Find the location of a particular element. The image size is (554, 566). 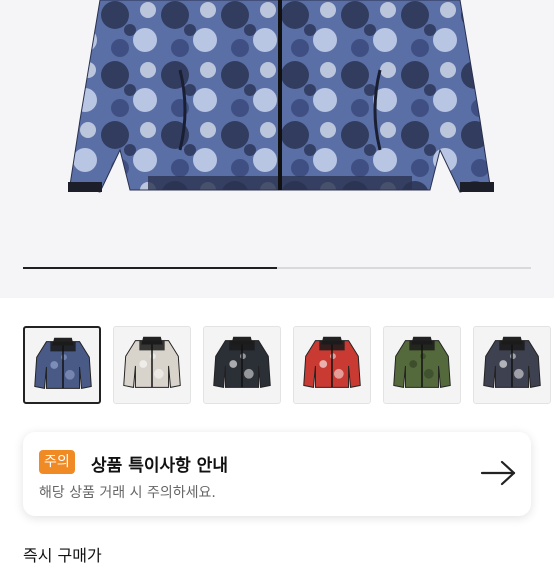

product-notice-card: 주의 상품 특이사항 안내 해당 상품 거래 시 주의하세요. is located at coordinates (277, 474).